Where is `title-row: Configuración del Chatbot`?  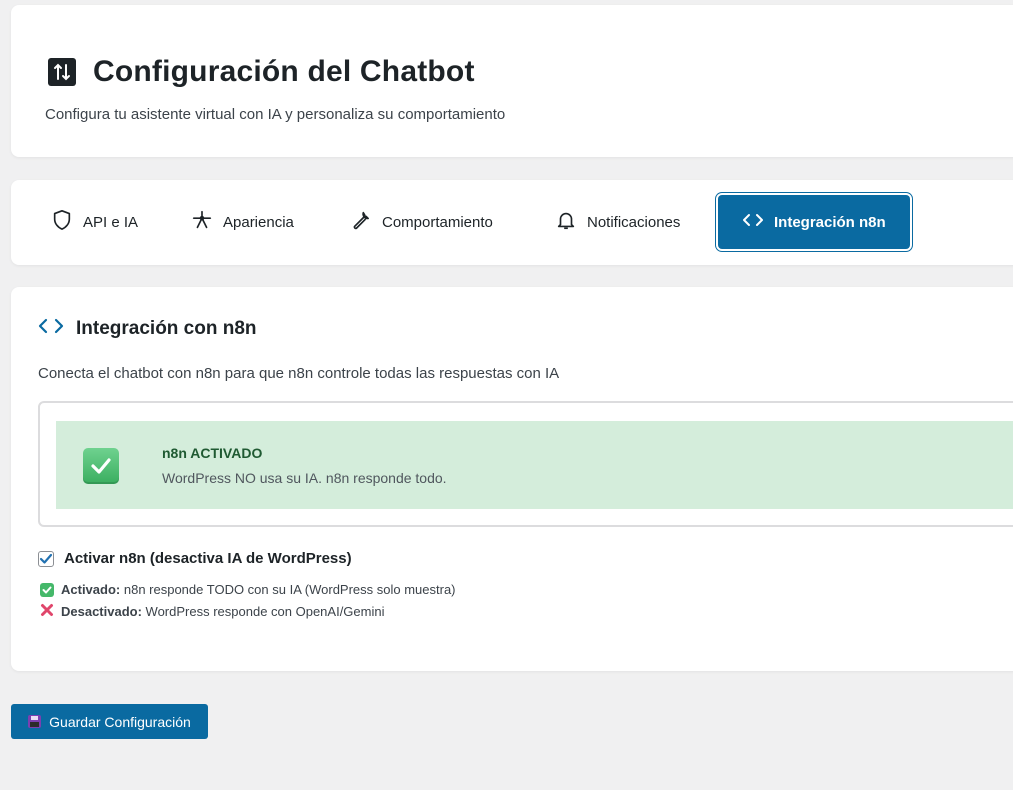 title-row: Configuración del Chatbot is located at coordinates (261, 72).